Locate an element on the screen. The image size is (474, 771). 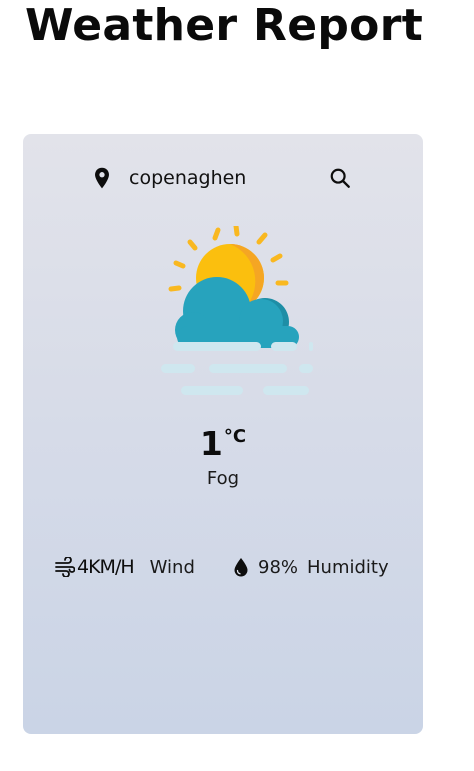
map-pin-icon is located at coordinates (102, 178).